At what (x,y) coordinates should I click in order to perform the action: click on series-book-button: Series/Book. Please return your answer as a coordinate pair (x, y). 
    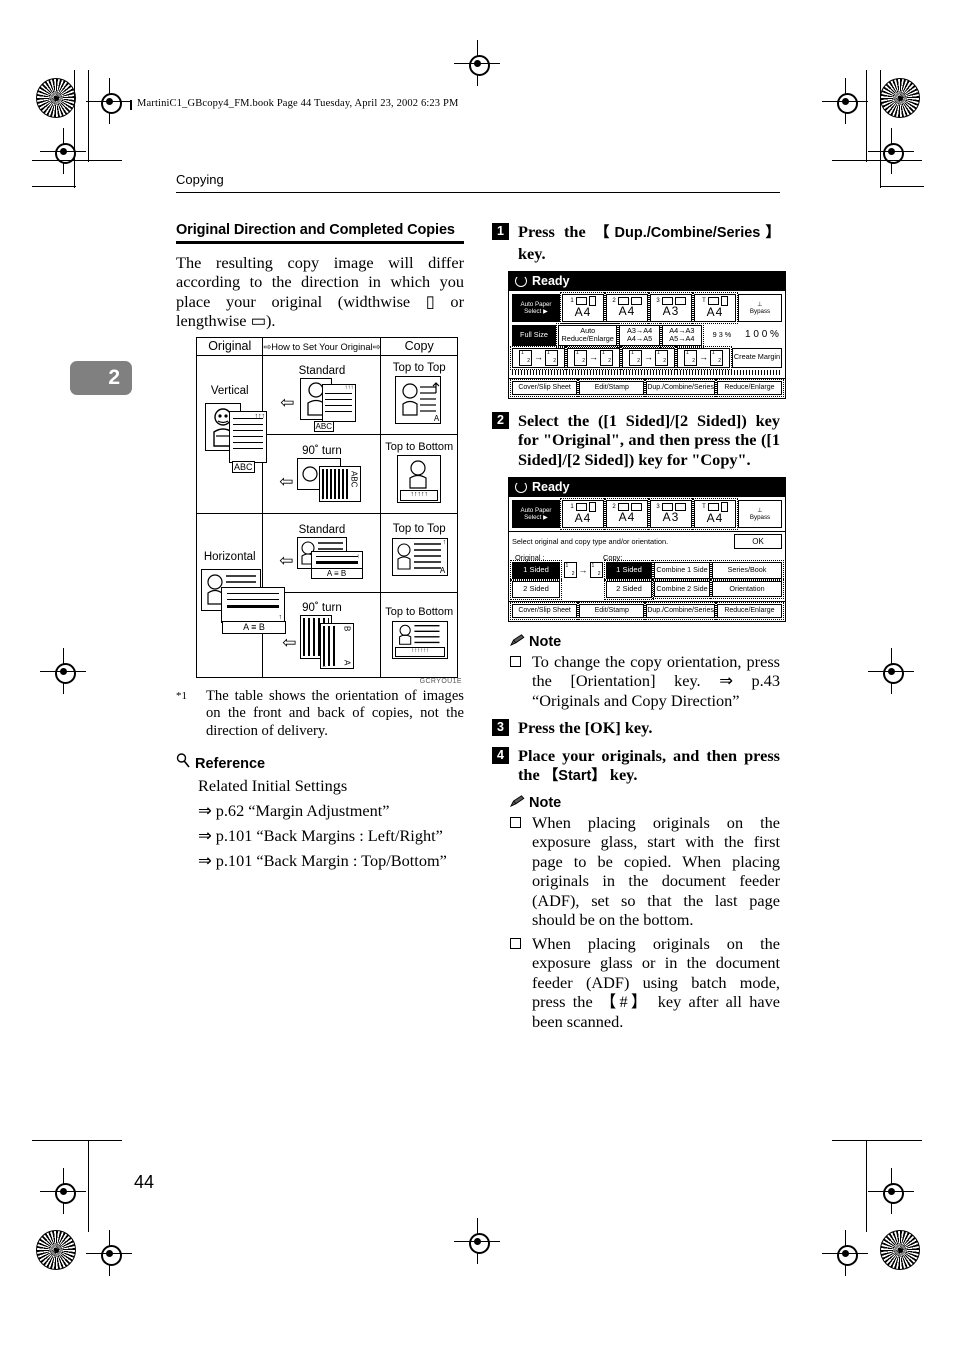
    Looking at the image, I should click on (747, 570).